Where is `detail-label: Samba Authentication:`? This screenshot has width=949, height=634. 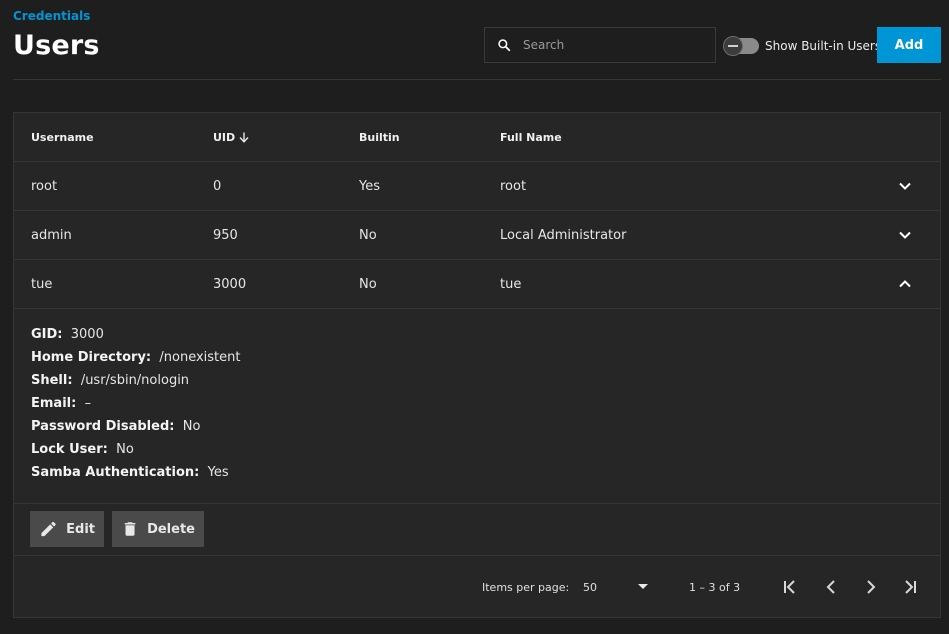
detail-label: Samba Authentication: is located at coordinates (115, 472).